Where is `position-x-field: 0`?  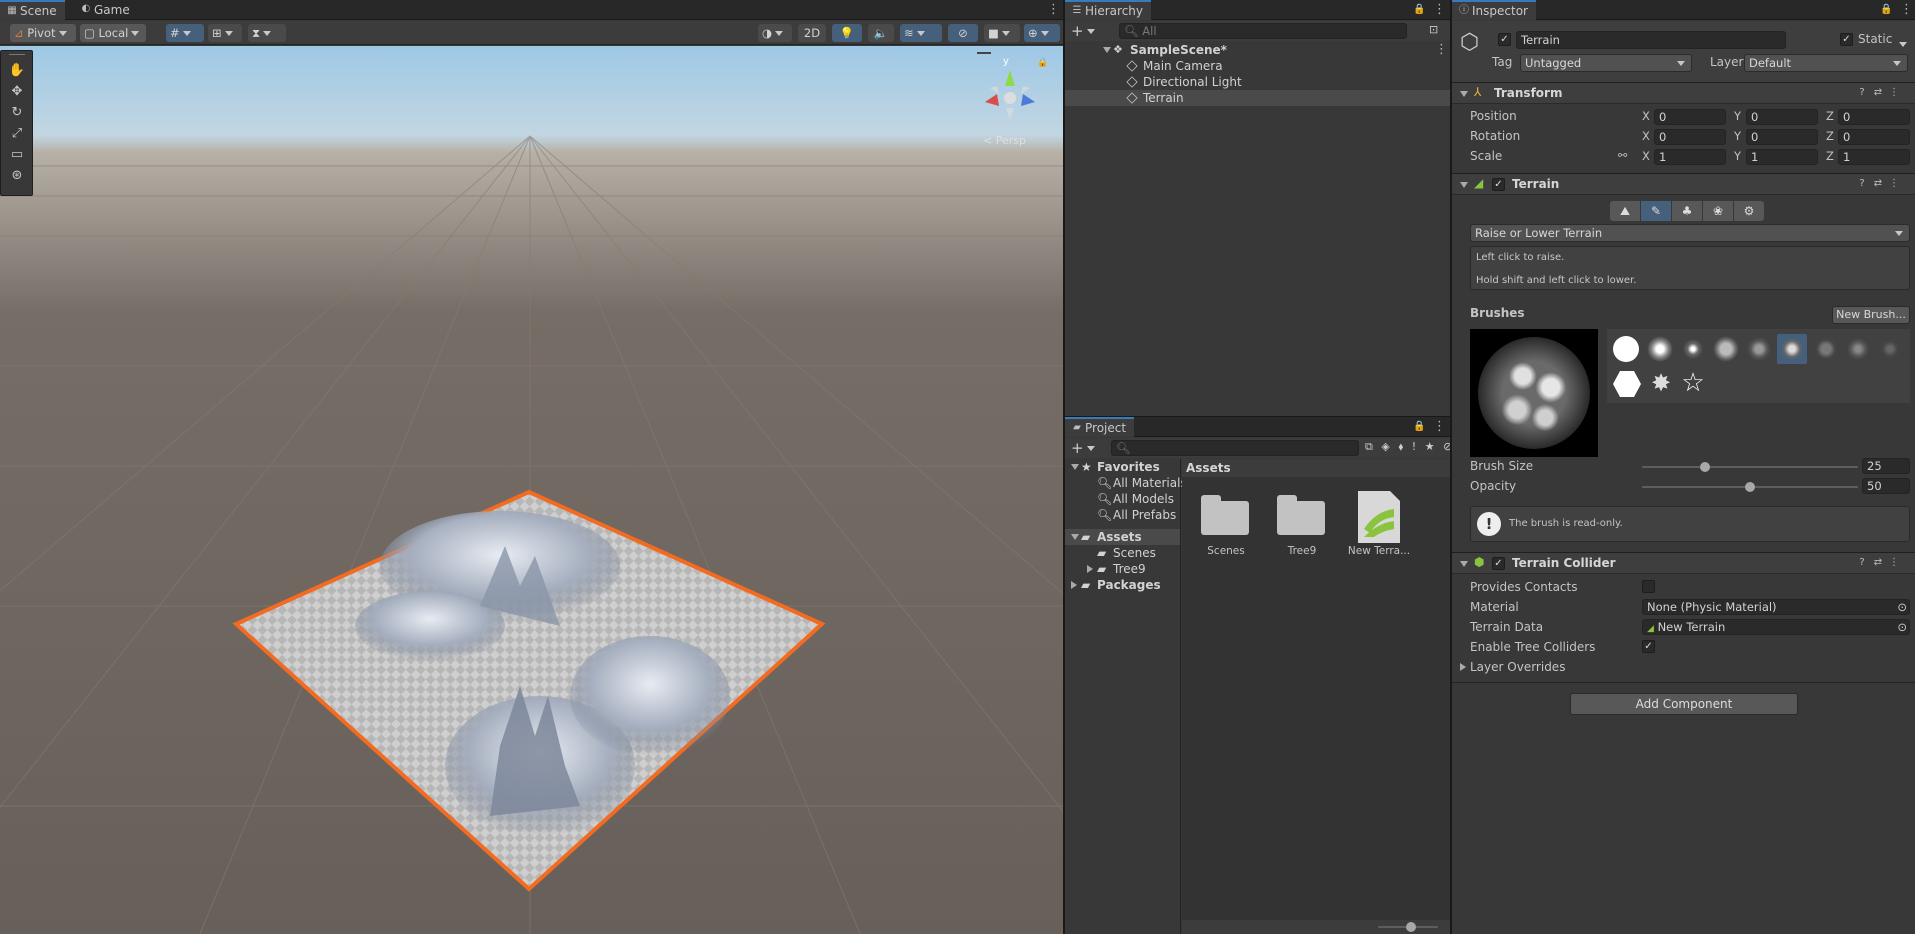
position-x-field: 0 is located at coordinates (1690, 117).